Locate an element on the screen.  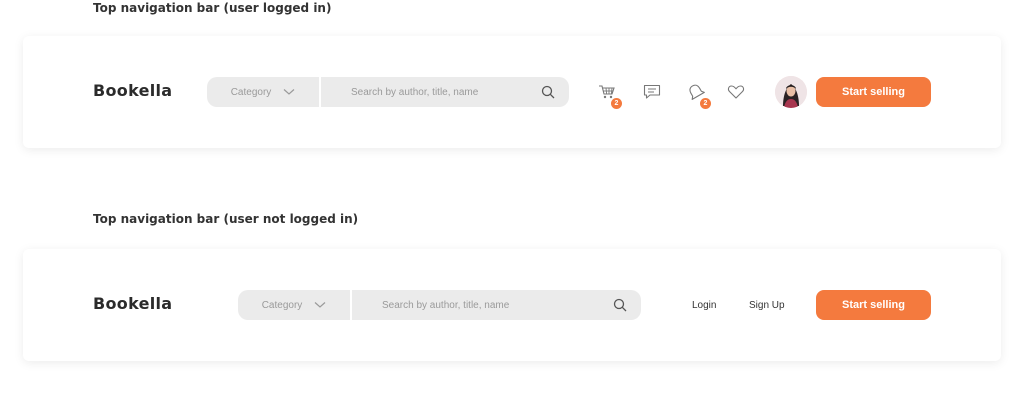
wishlist-button is located at coordinates (736, 92).